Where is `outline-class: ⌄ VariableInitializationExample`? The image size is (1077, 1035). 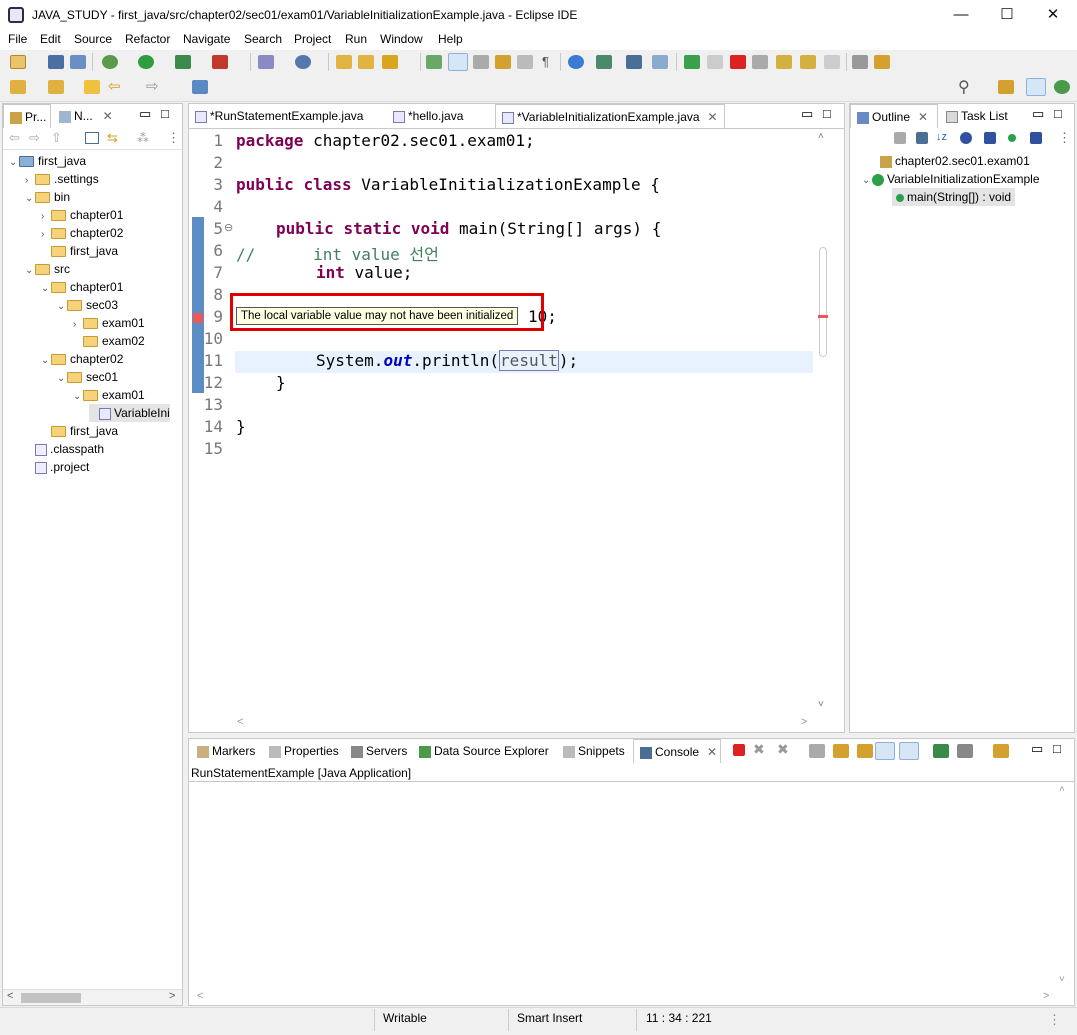
outline-class: ⌄ VariableInitializationExample is located at coordinates (951, 179).